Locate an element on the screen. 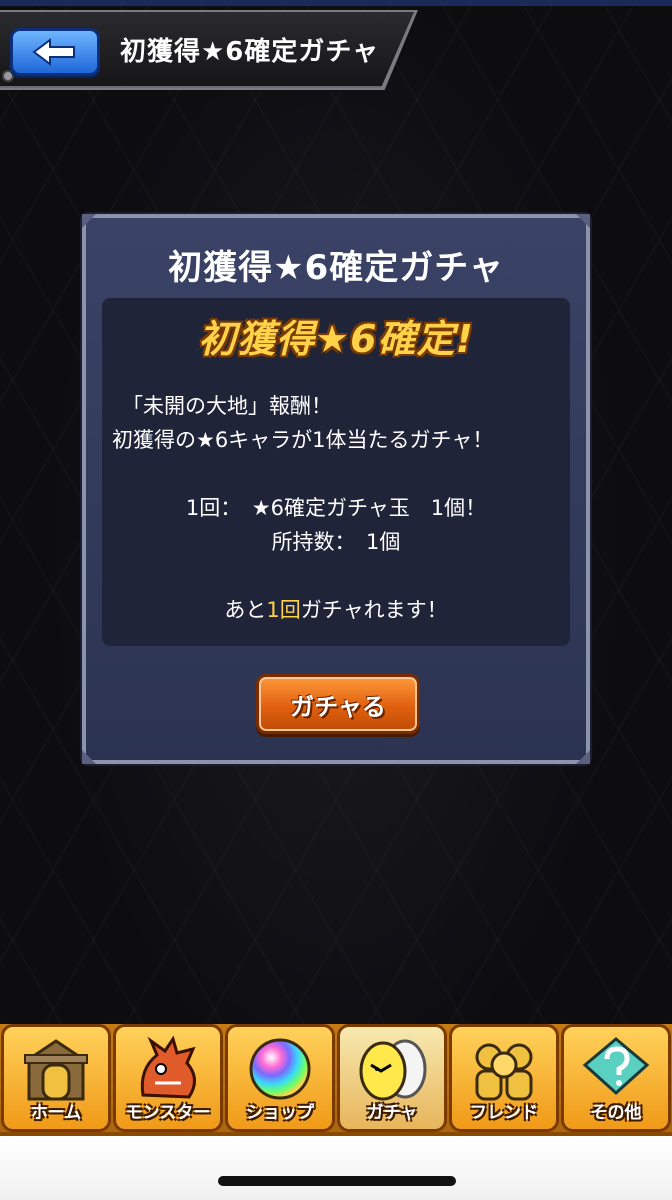 The width and height of the screenshot is (672, 1200). gacha-description-text: 初獲得の★6キャラが1体当たるガチャ！ is located at coordinates (303, 440).